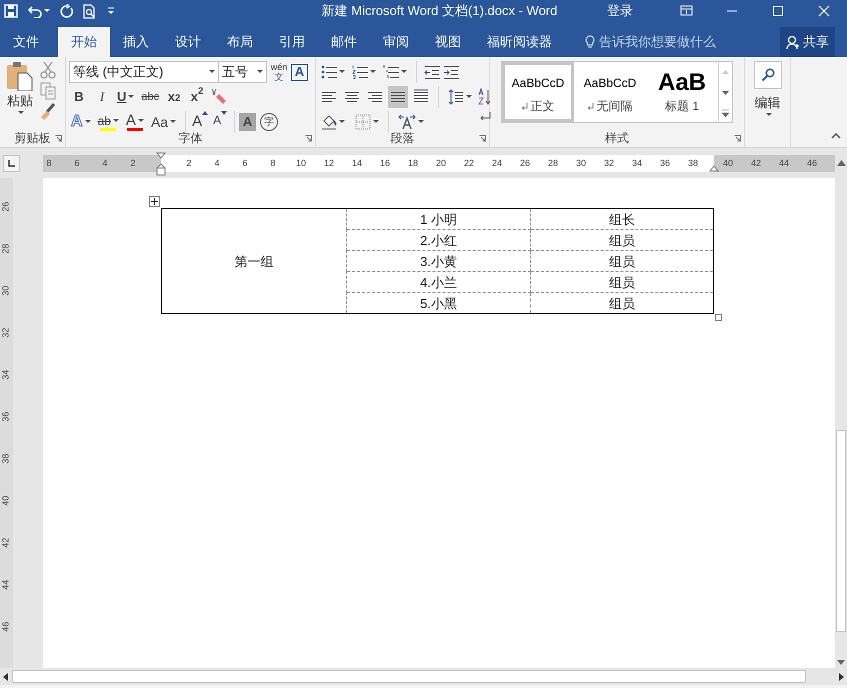 This screenshot has width=847, height=688. What do you see at coordinates (247, 122) in the screenshot?
I see `character-button: A` at bounding box center [247, 122].